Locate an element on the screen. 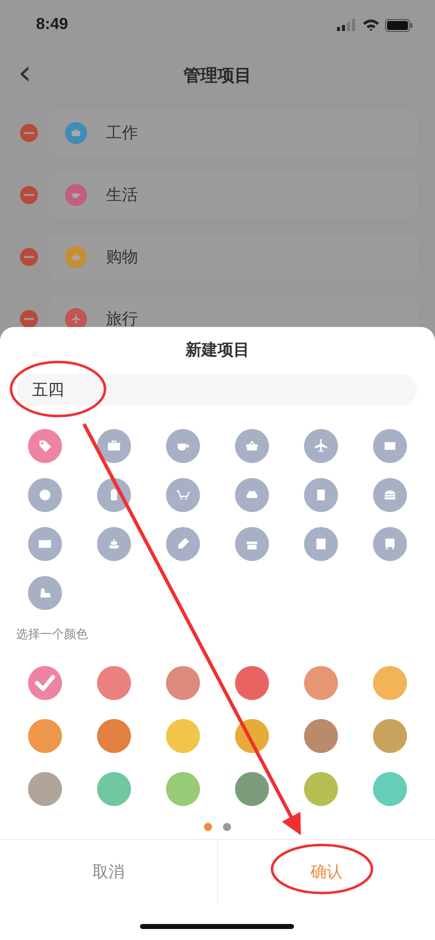 The width and height of the screenshot is (435, 940). category-name: 生活 is located at coordinates (122, 195).